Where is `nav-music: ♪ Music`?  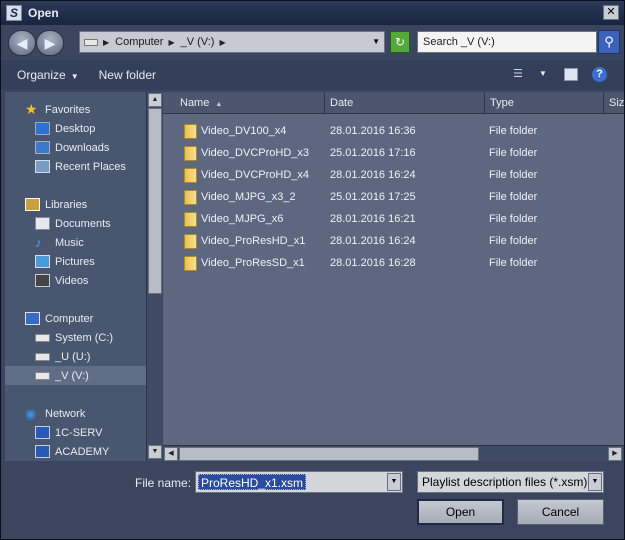 nav-music: ♪ Music is located at coordinates (59, 242).